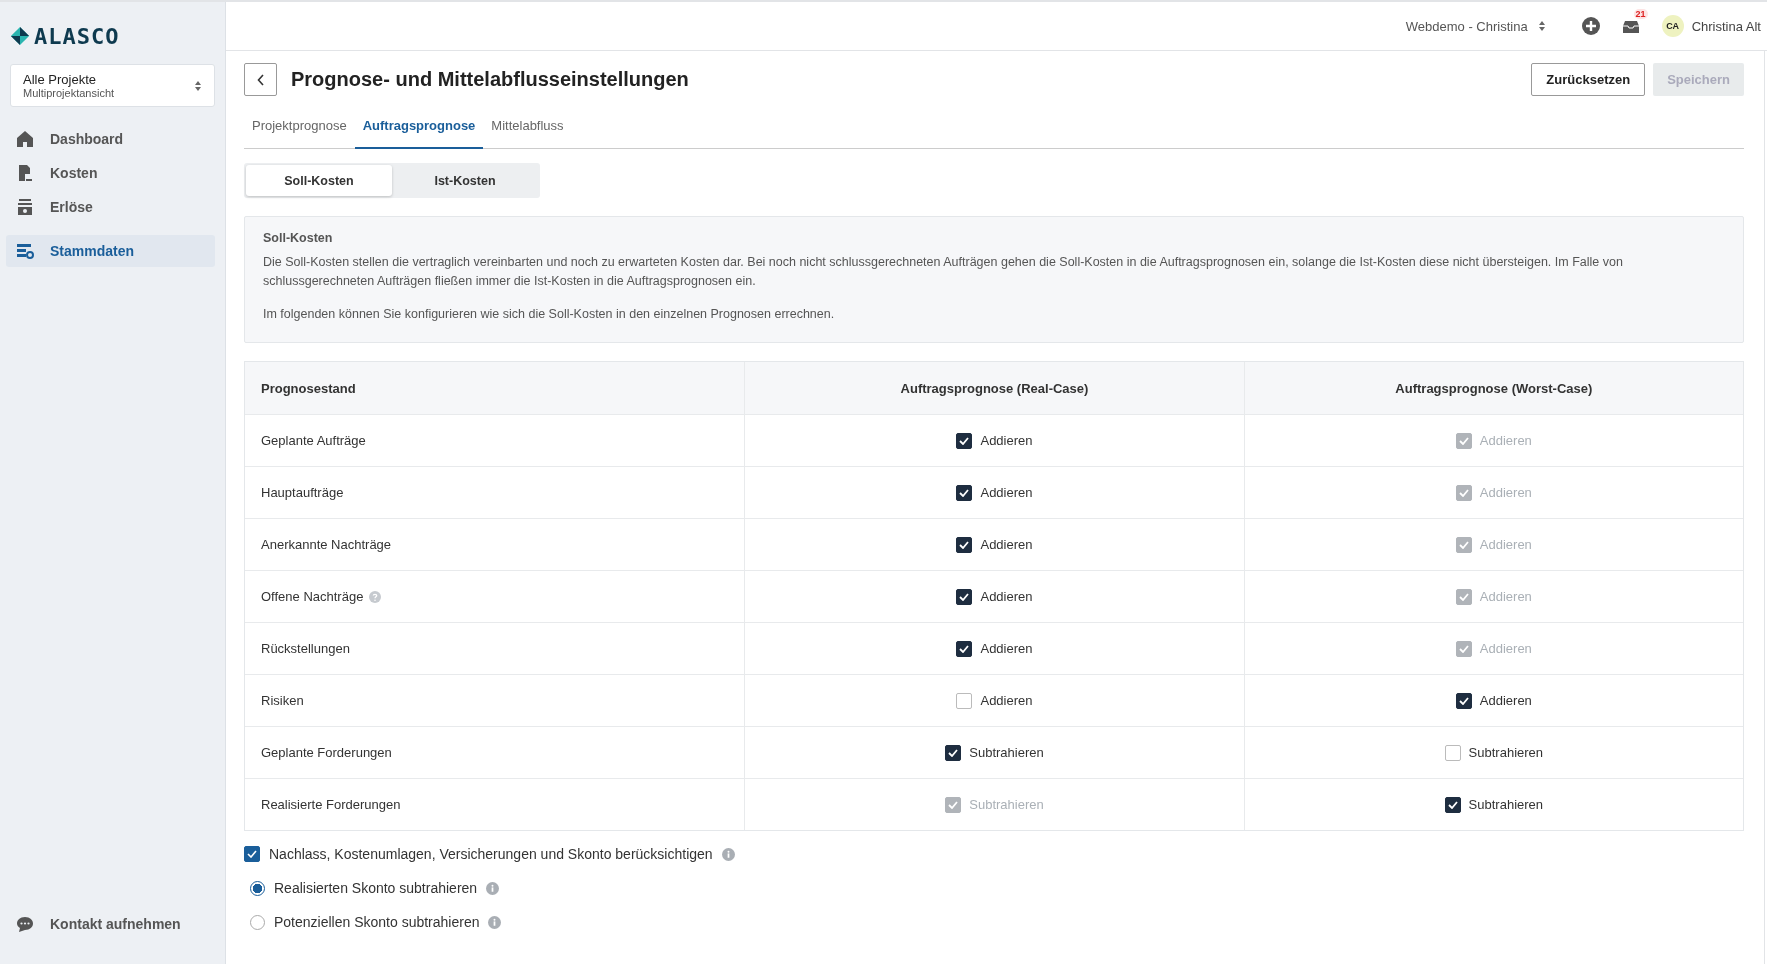 The width and height of the screenshot is (1767, 964). What do you see at coordinates (491, 854) in the screenshot?
I see `option-label: Nachlass, Kostenumlagen, Versicherungen und Skonto berücksichtigen` at bounding box center [491, 854].